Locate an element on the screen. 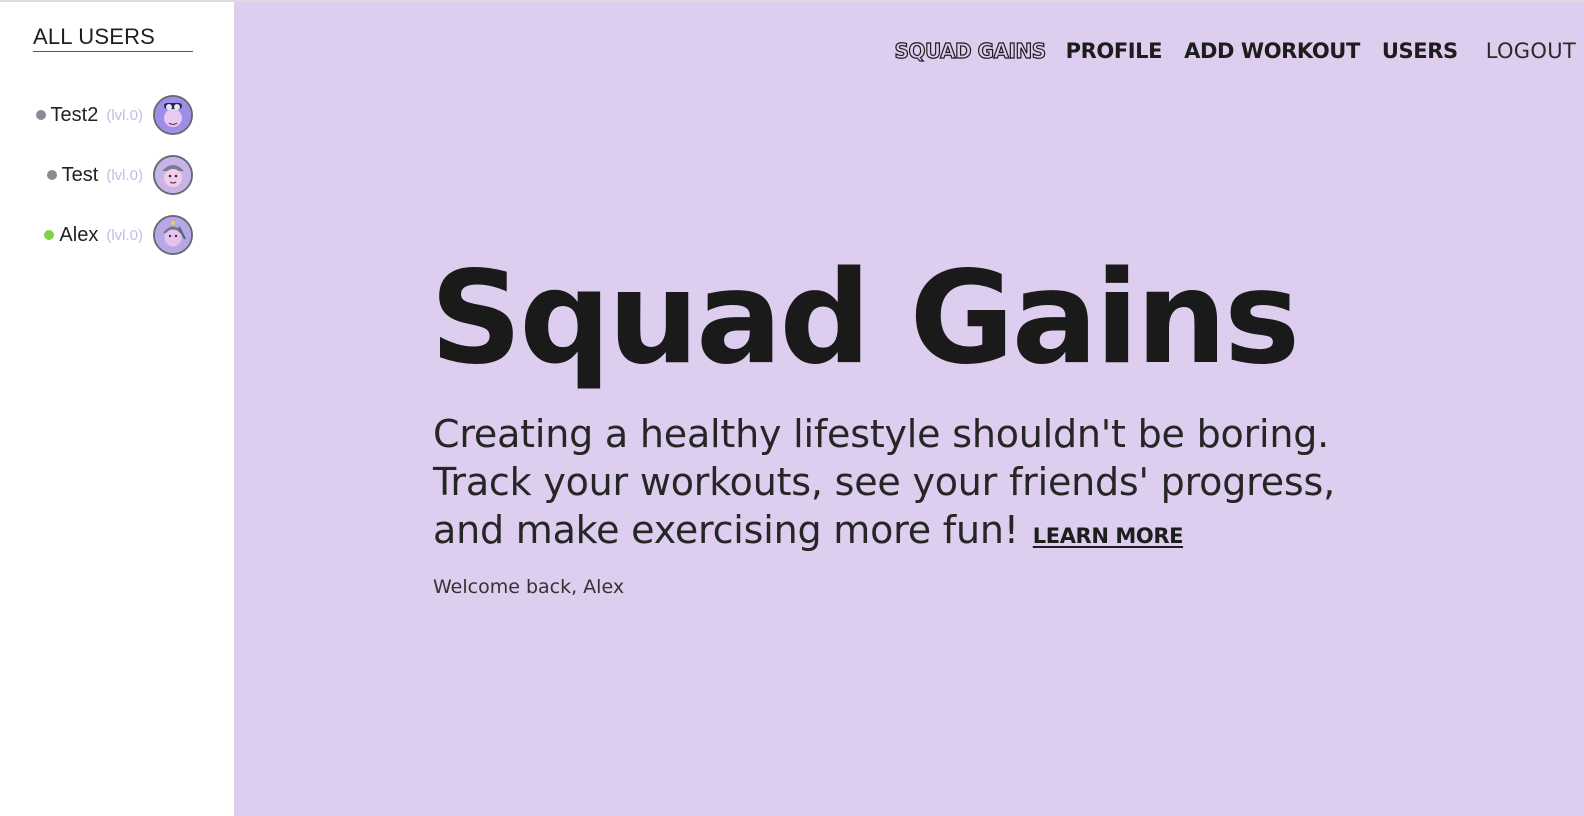 The image size is (1584, 816). user-item-test2: Test2 (lvl.0) is located at coordinates (114, 115).